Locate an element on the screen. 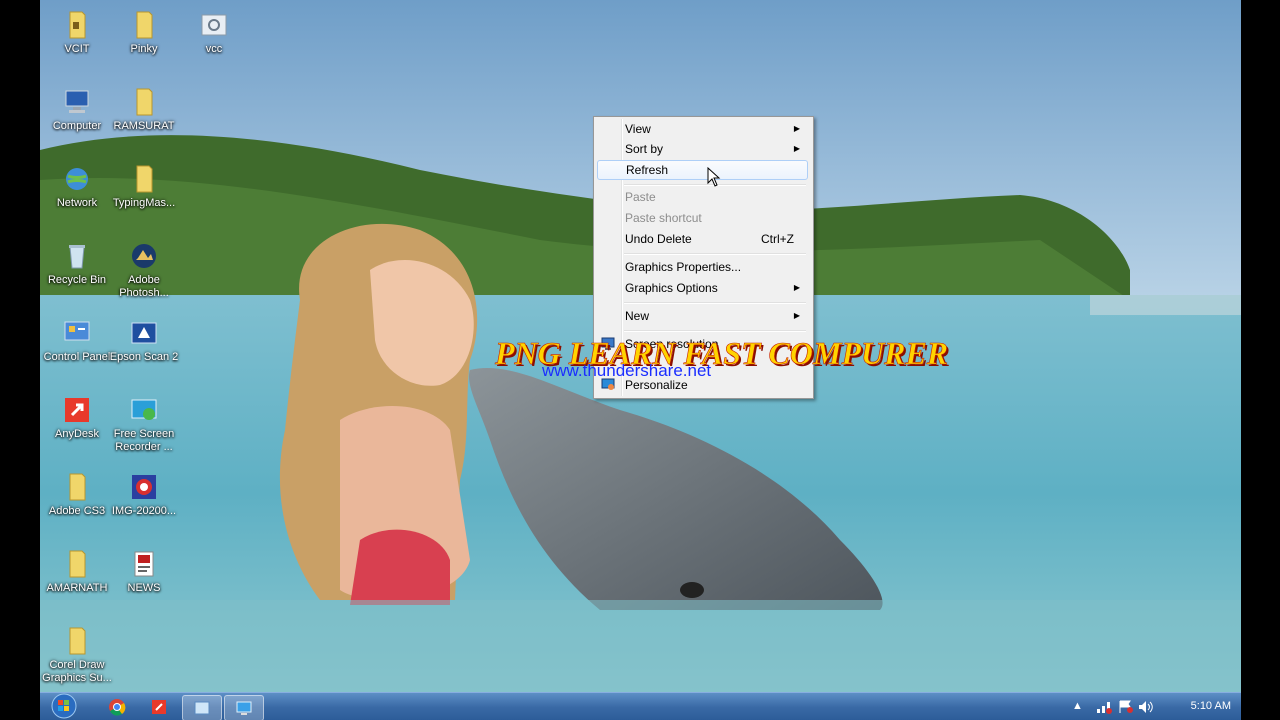  start-button is located at coordinates (64, 706).